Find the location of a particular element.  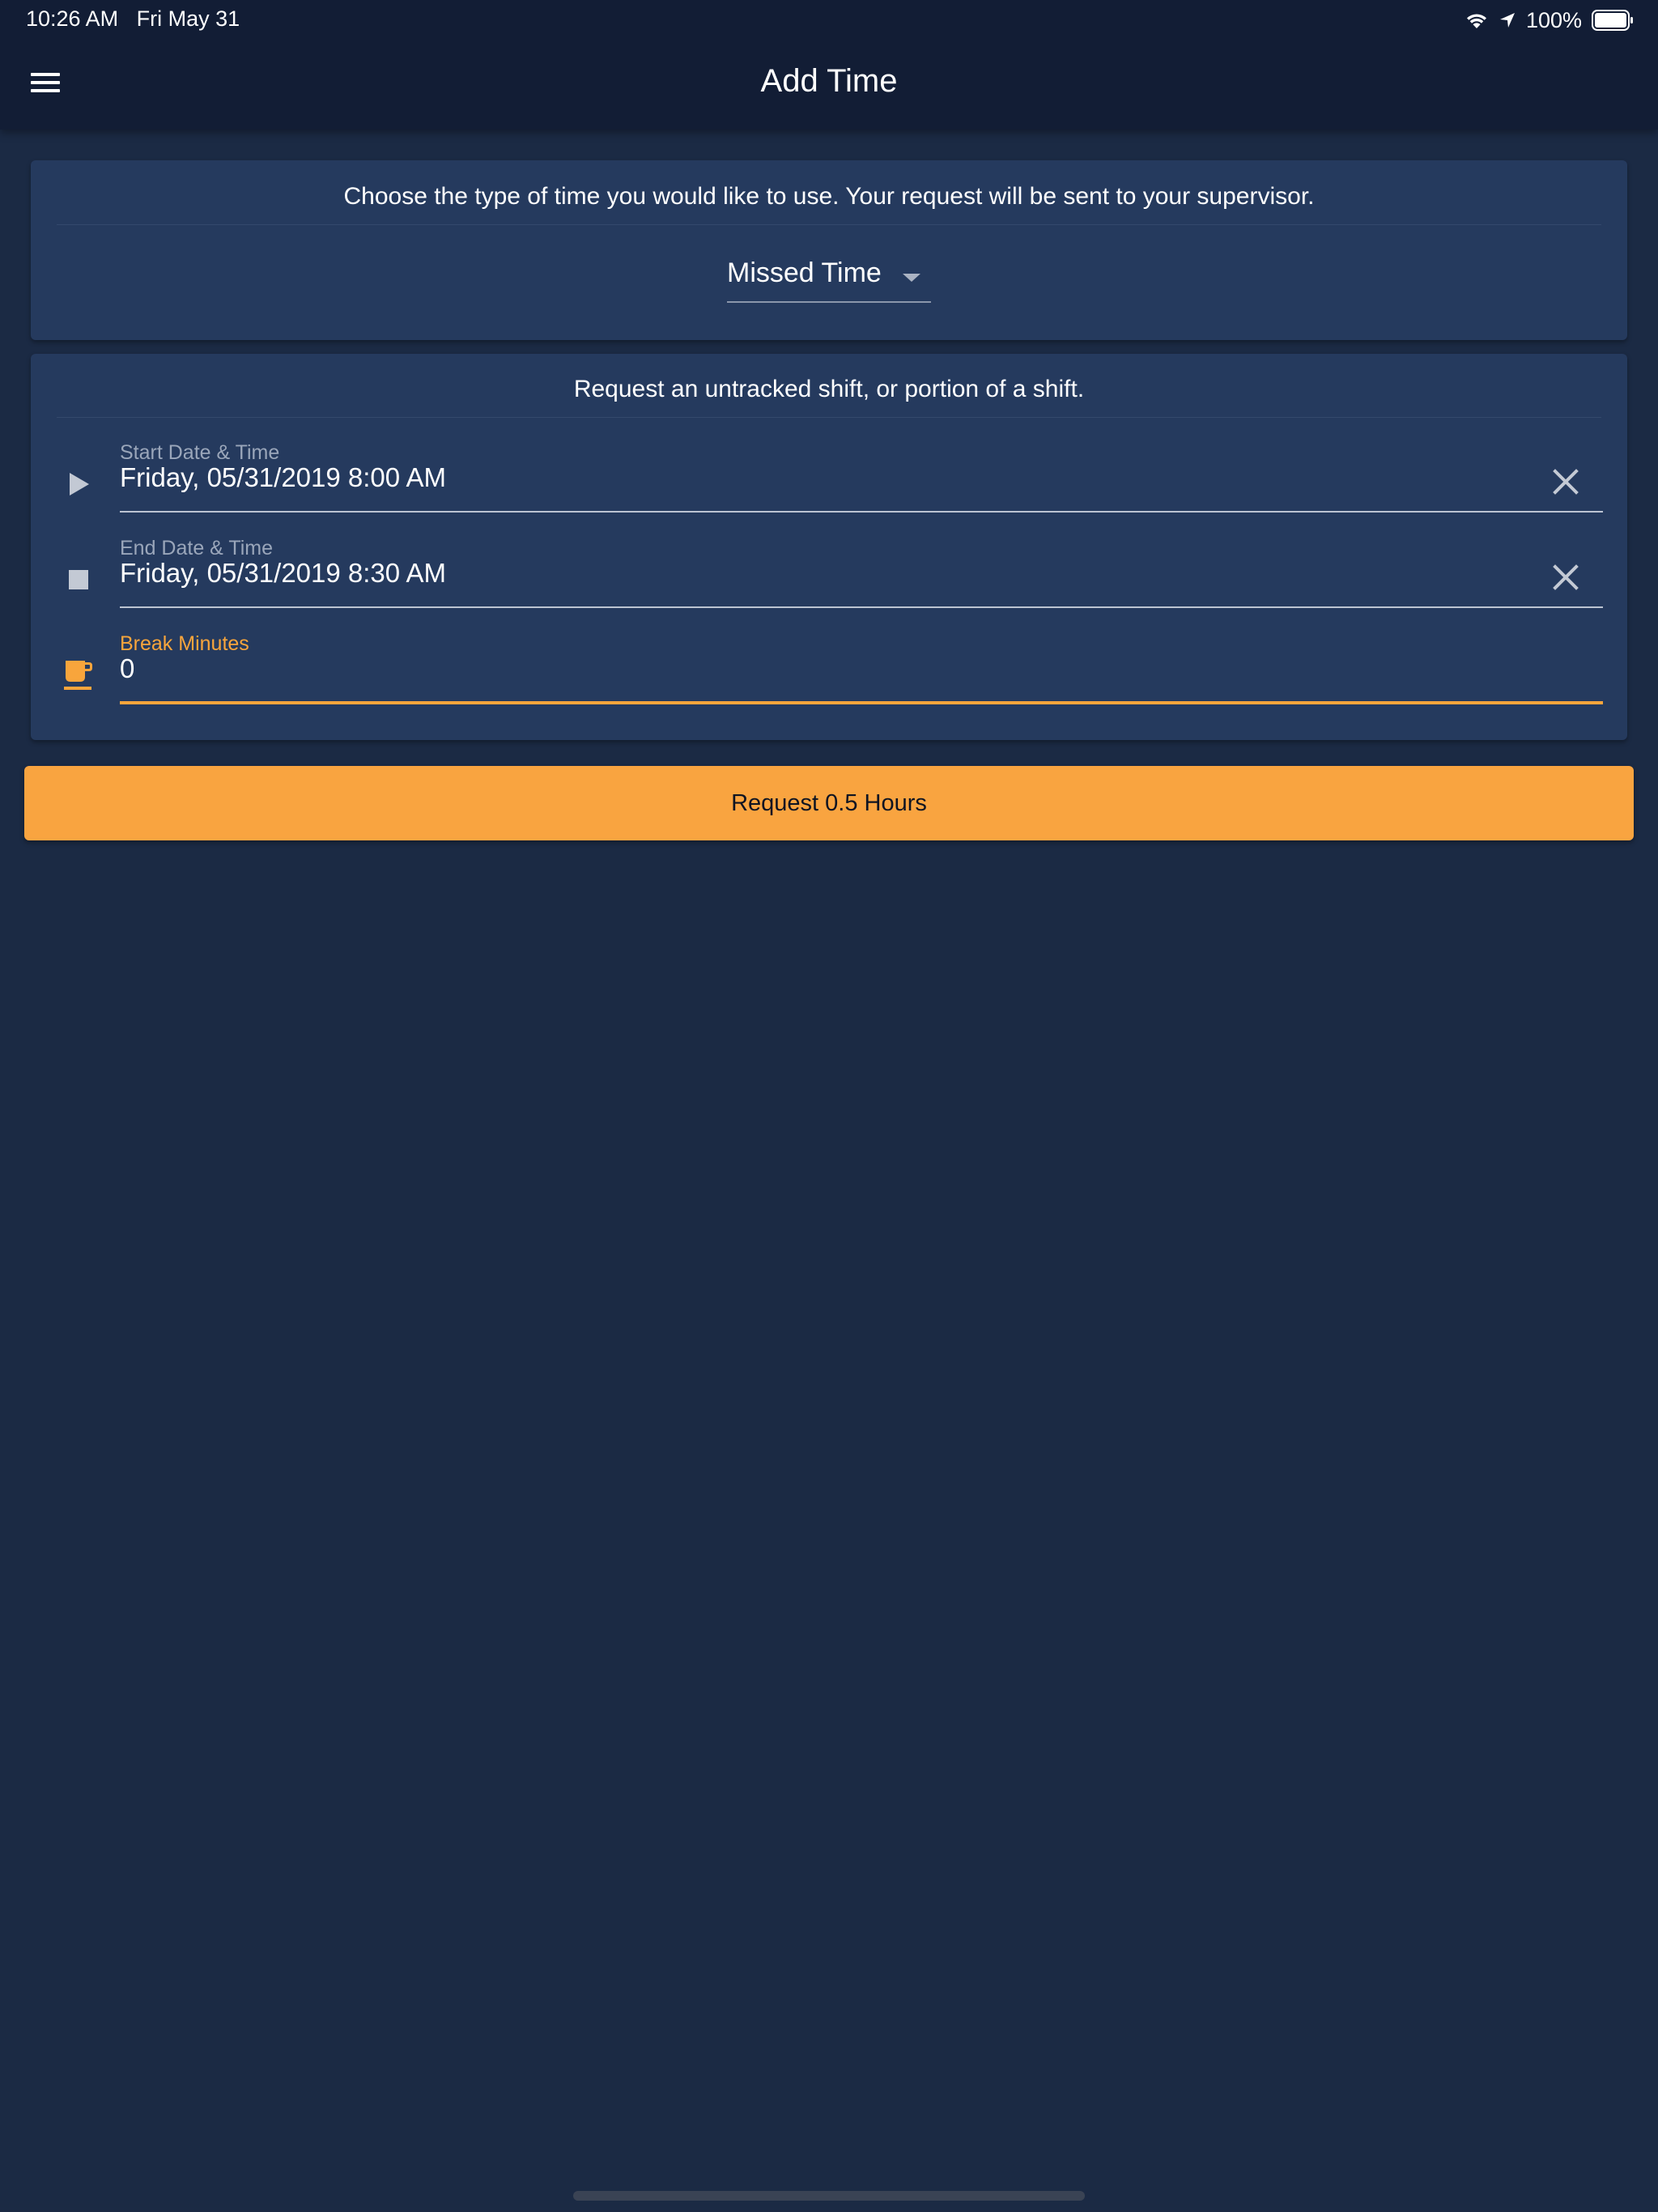

play-icon is located at coordinates (78, 485).